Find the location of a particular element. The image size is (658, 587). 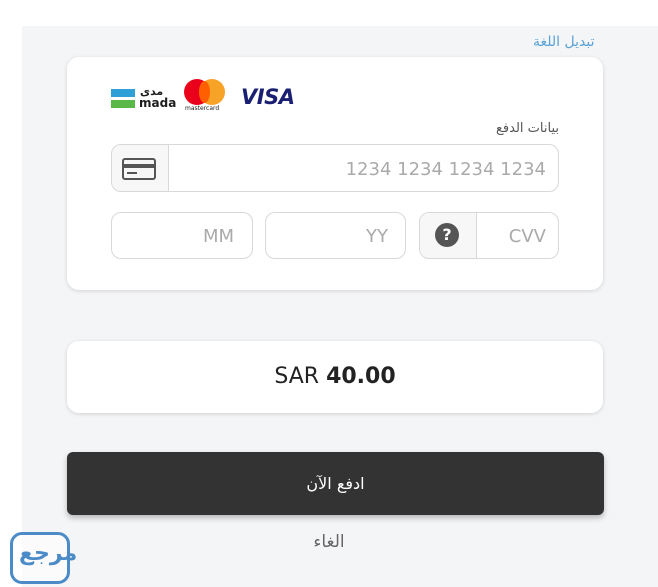

cvv-input is located at coordinates (514, 236).